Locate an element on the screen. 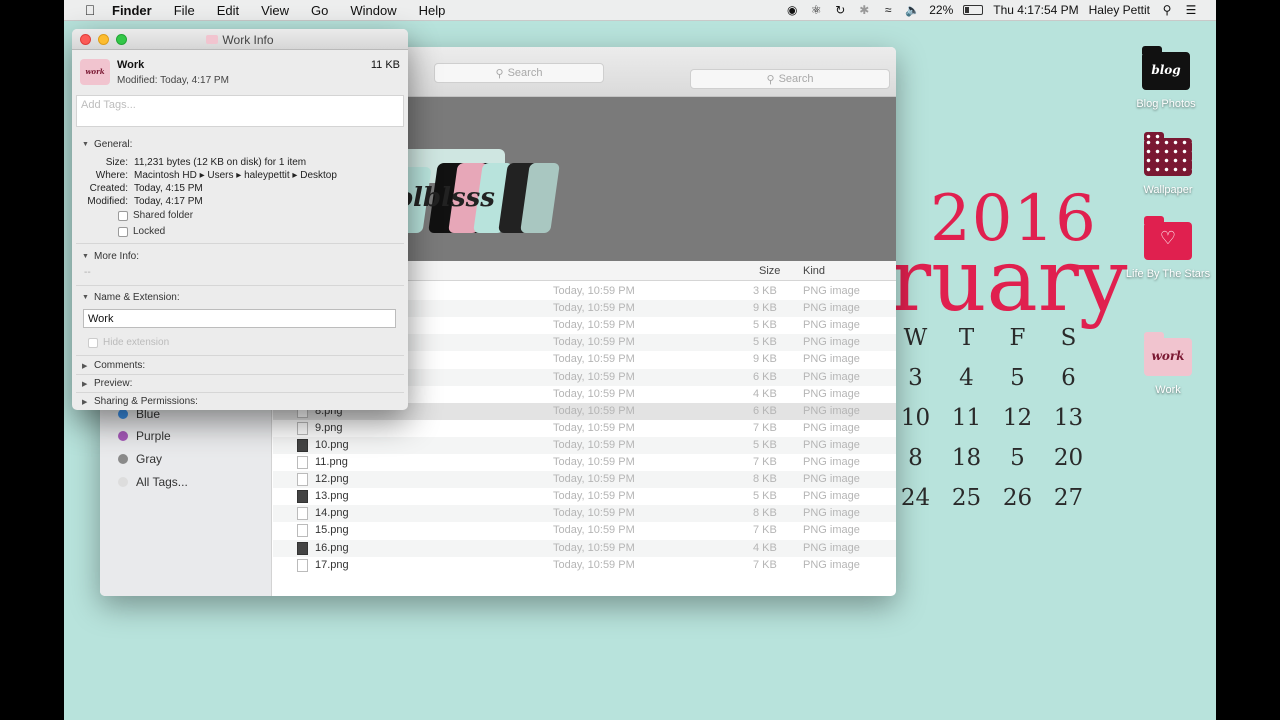 Image resolution: width=1280 pixels, height=720 pixels. calendar-day: 10 is located at coordinates (915, 418).